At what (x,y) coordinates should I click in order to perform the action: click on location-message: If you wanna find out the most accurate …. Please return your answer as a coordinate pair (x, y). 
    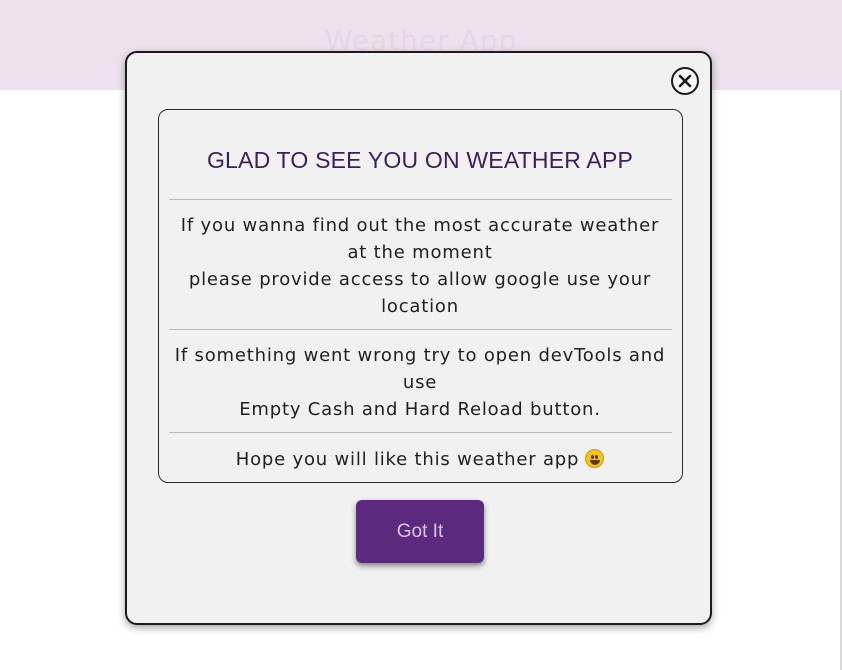
    Looking at the image, I should click on (420, 266).